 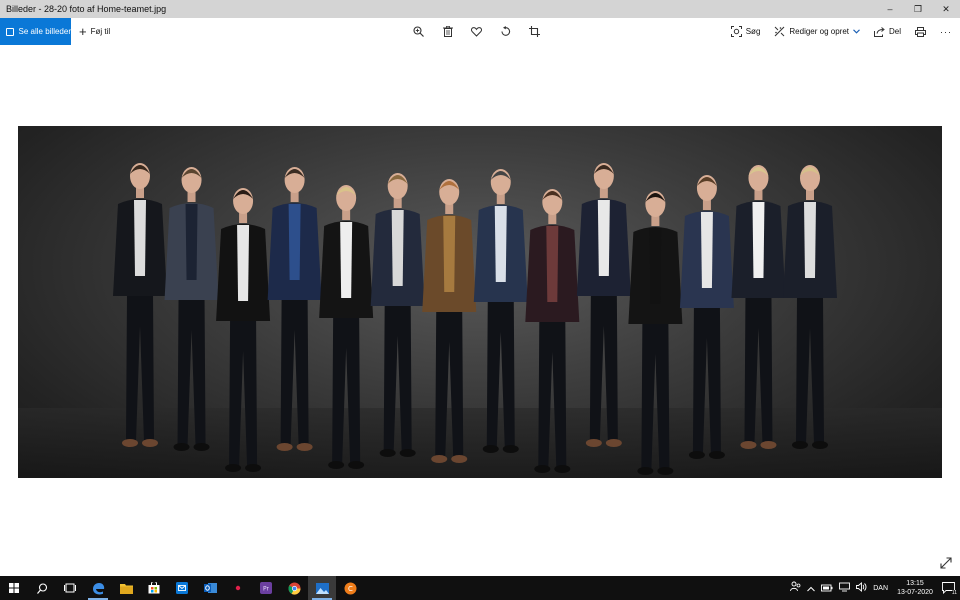 I want to click on volume-icon, so click(x=861, y=588).